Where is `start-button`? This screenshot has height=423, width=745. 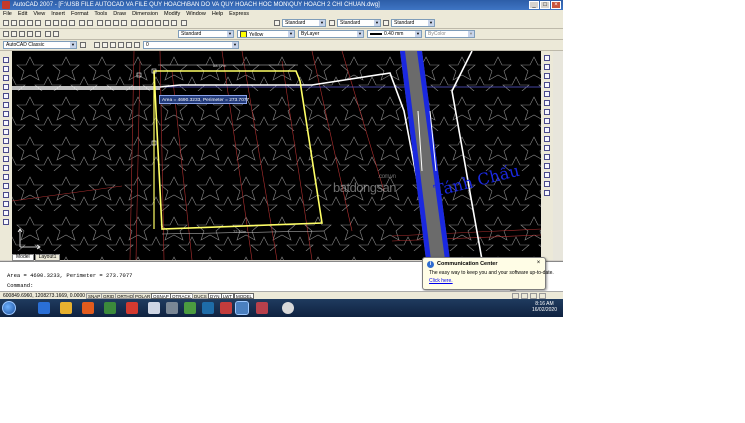 start-button is located at coordinates (9, 308).